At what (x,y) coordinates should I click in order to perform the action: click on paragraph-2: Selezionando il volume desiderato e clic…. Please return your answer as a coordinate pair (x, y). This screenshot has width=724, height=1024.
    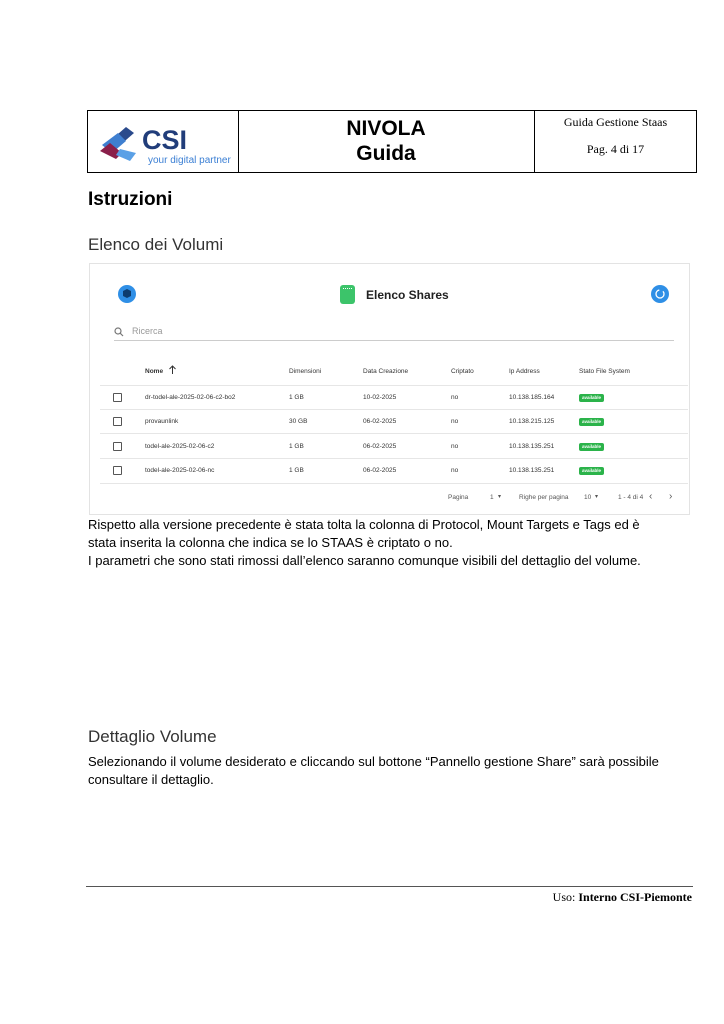
    Looking at the image, I should click on (388, 771).